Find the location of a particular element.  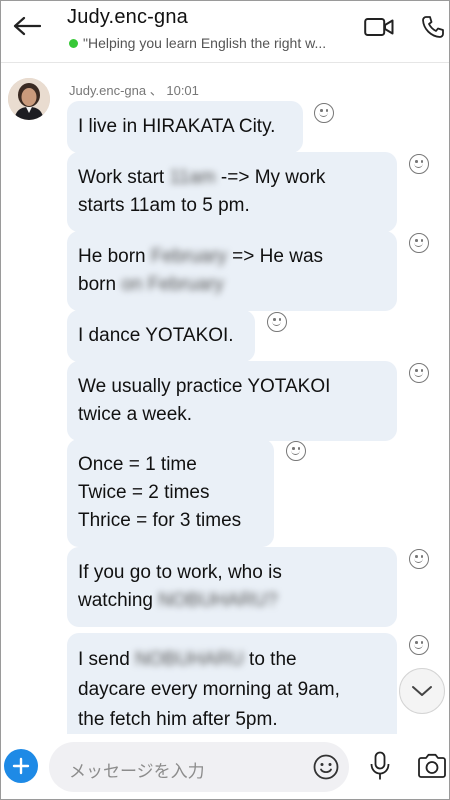

emoji-icon is located at coordinates (326, 767).